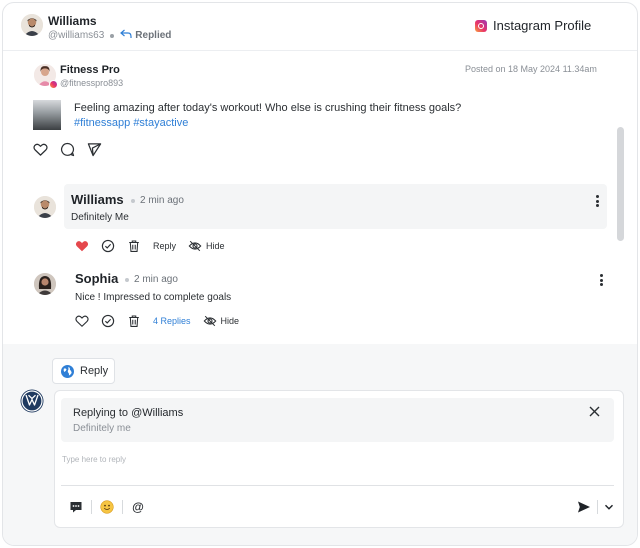 Image resolution: width=640 pixels, height=548 pixels. What do you see at coordinates (594, 411) in the screenshot?
I see `close-icon` at bounding box center [594, 411].